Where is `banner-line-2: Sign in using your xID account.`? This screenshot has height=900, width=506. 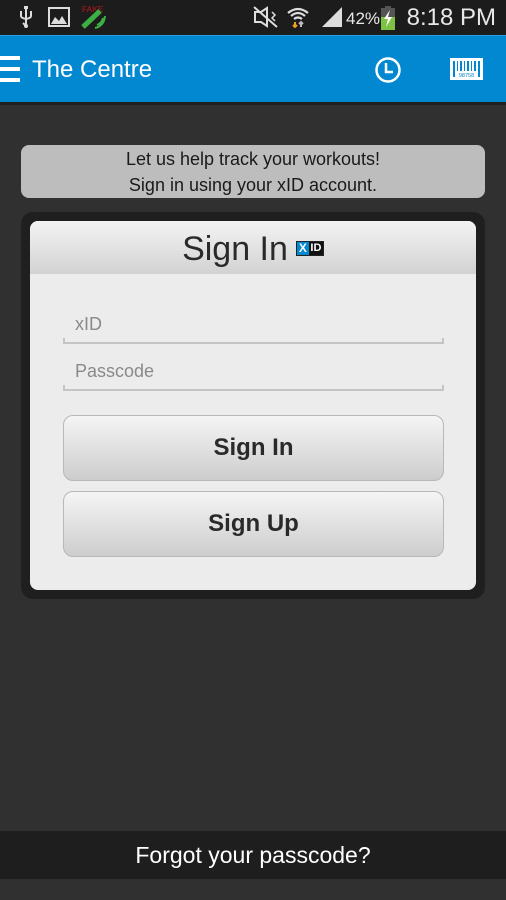 banner-line-2: Sign in using your xID account. is located at coordinates (253, 185).